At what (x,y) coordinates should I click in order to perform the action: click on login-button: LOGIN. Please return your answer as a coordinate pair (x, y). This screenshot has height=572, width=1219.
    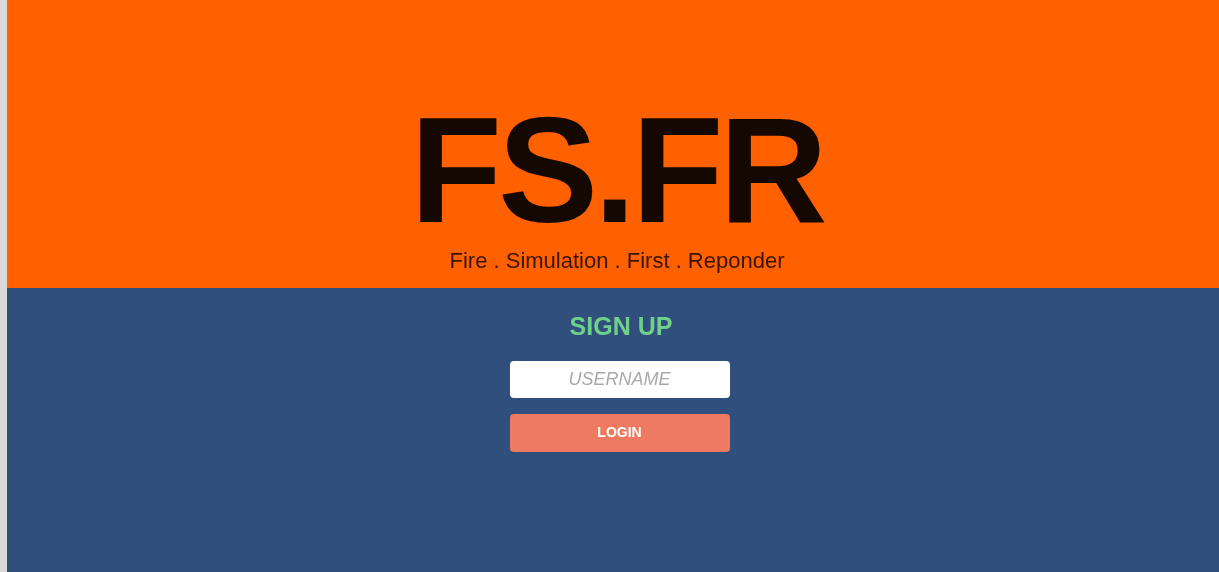
    Looking at the image, I should click on (619, 432).